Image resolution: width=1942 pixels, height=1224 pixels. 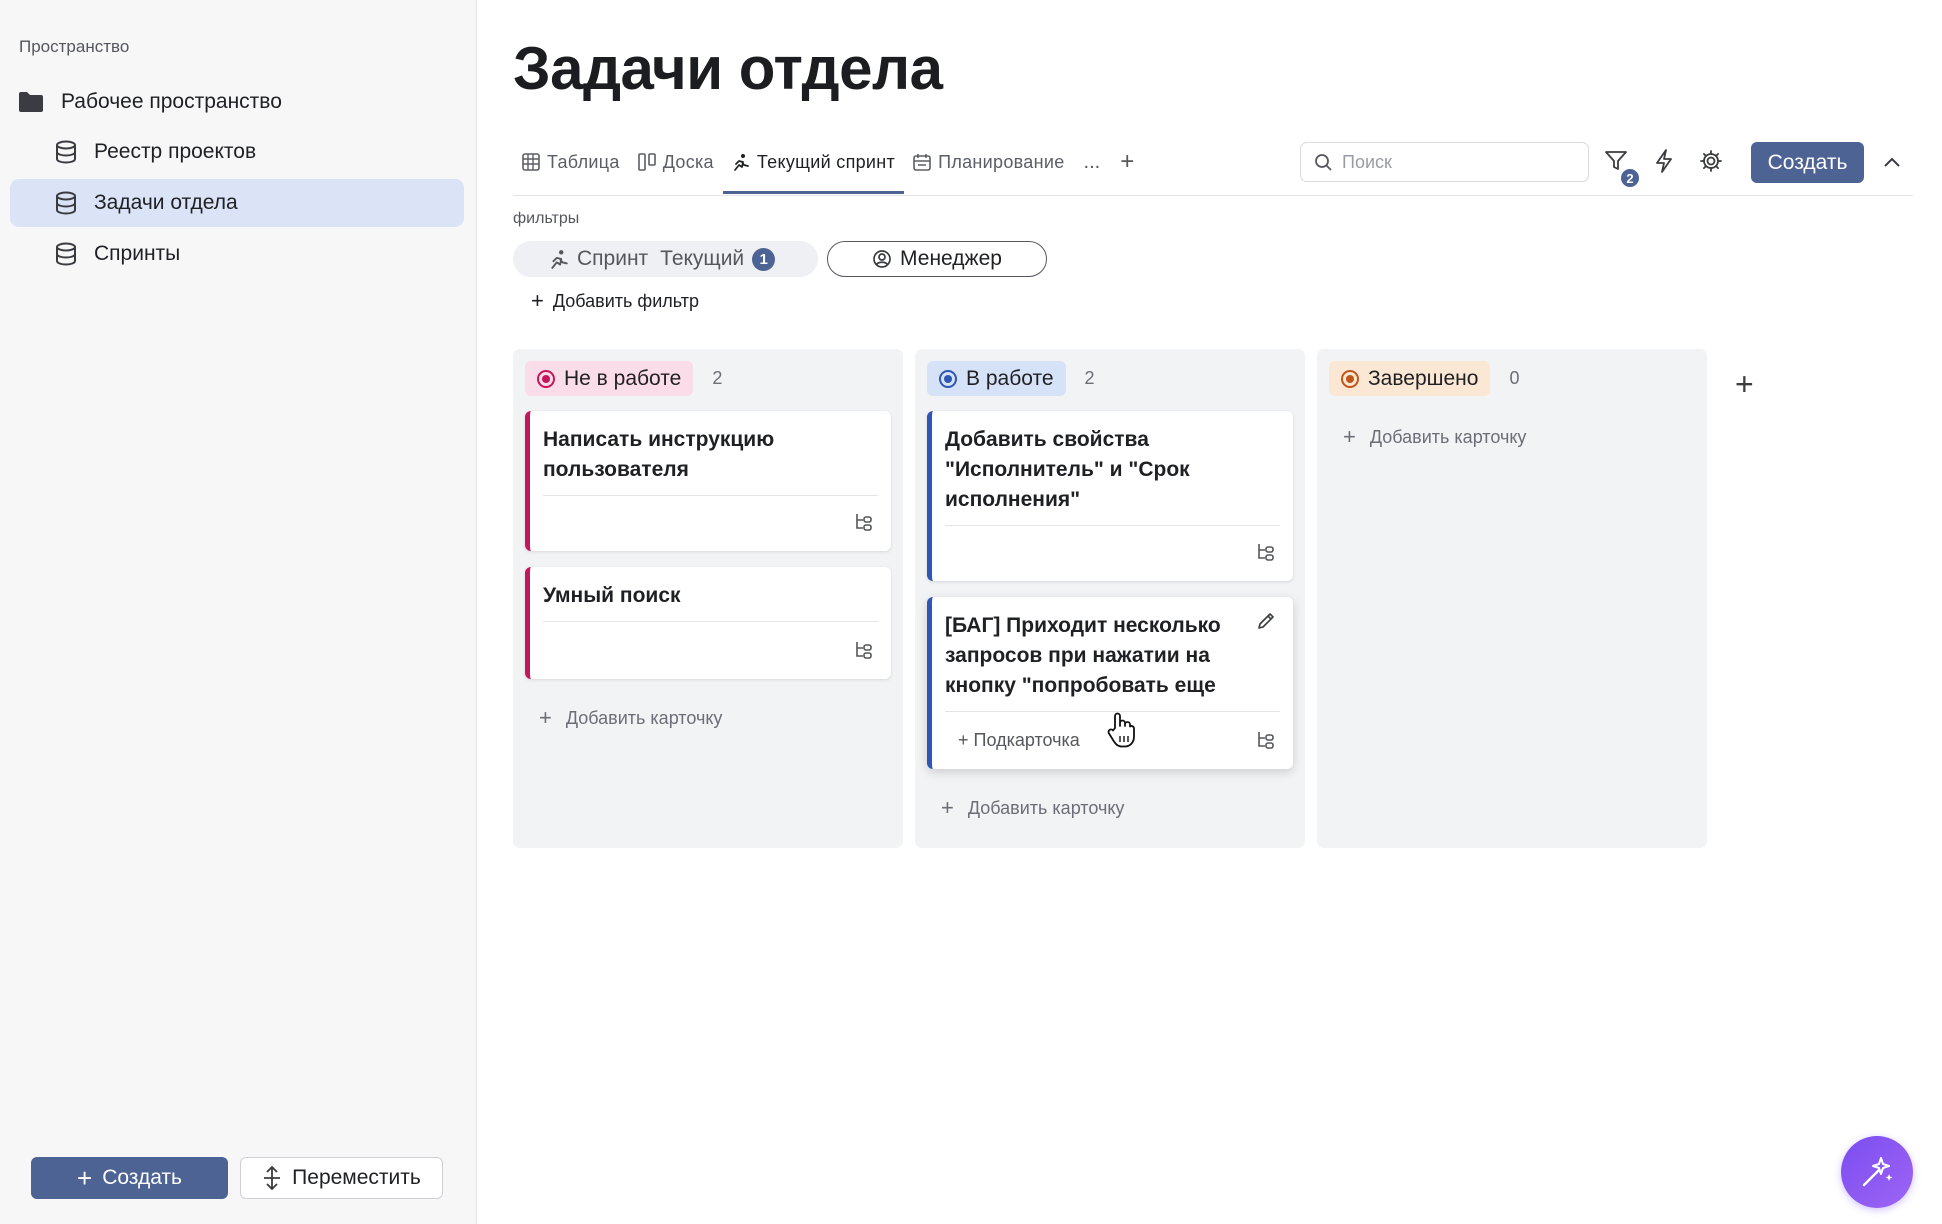 I want to click on tabs-divider, so click(x=1213, y=195).